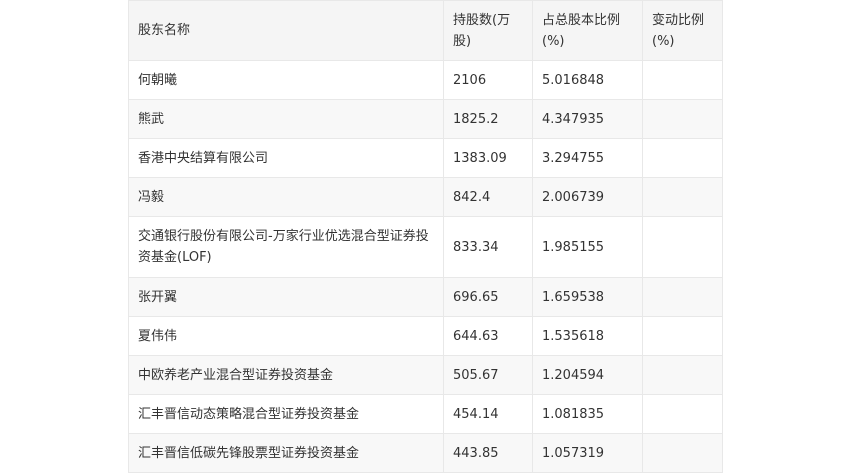 The height and width of the screenshot is (474, 850). Describe the element at coordinates (488, 453) in the screenshot. I see `cell-shares: 443.85` at that location.